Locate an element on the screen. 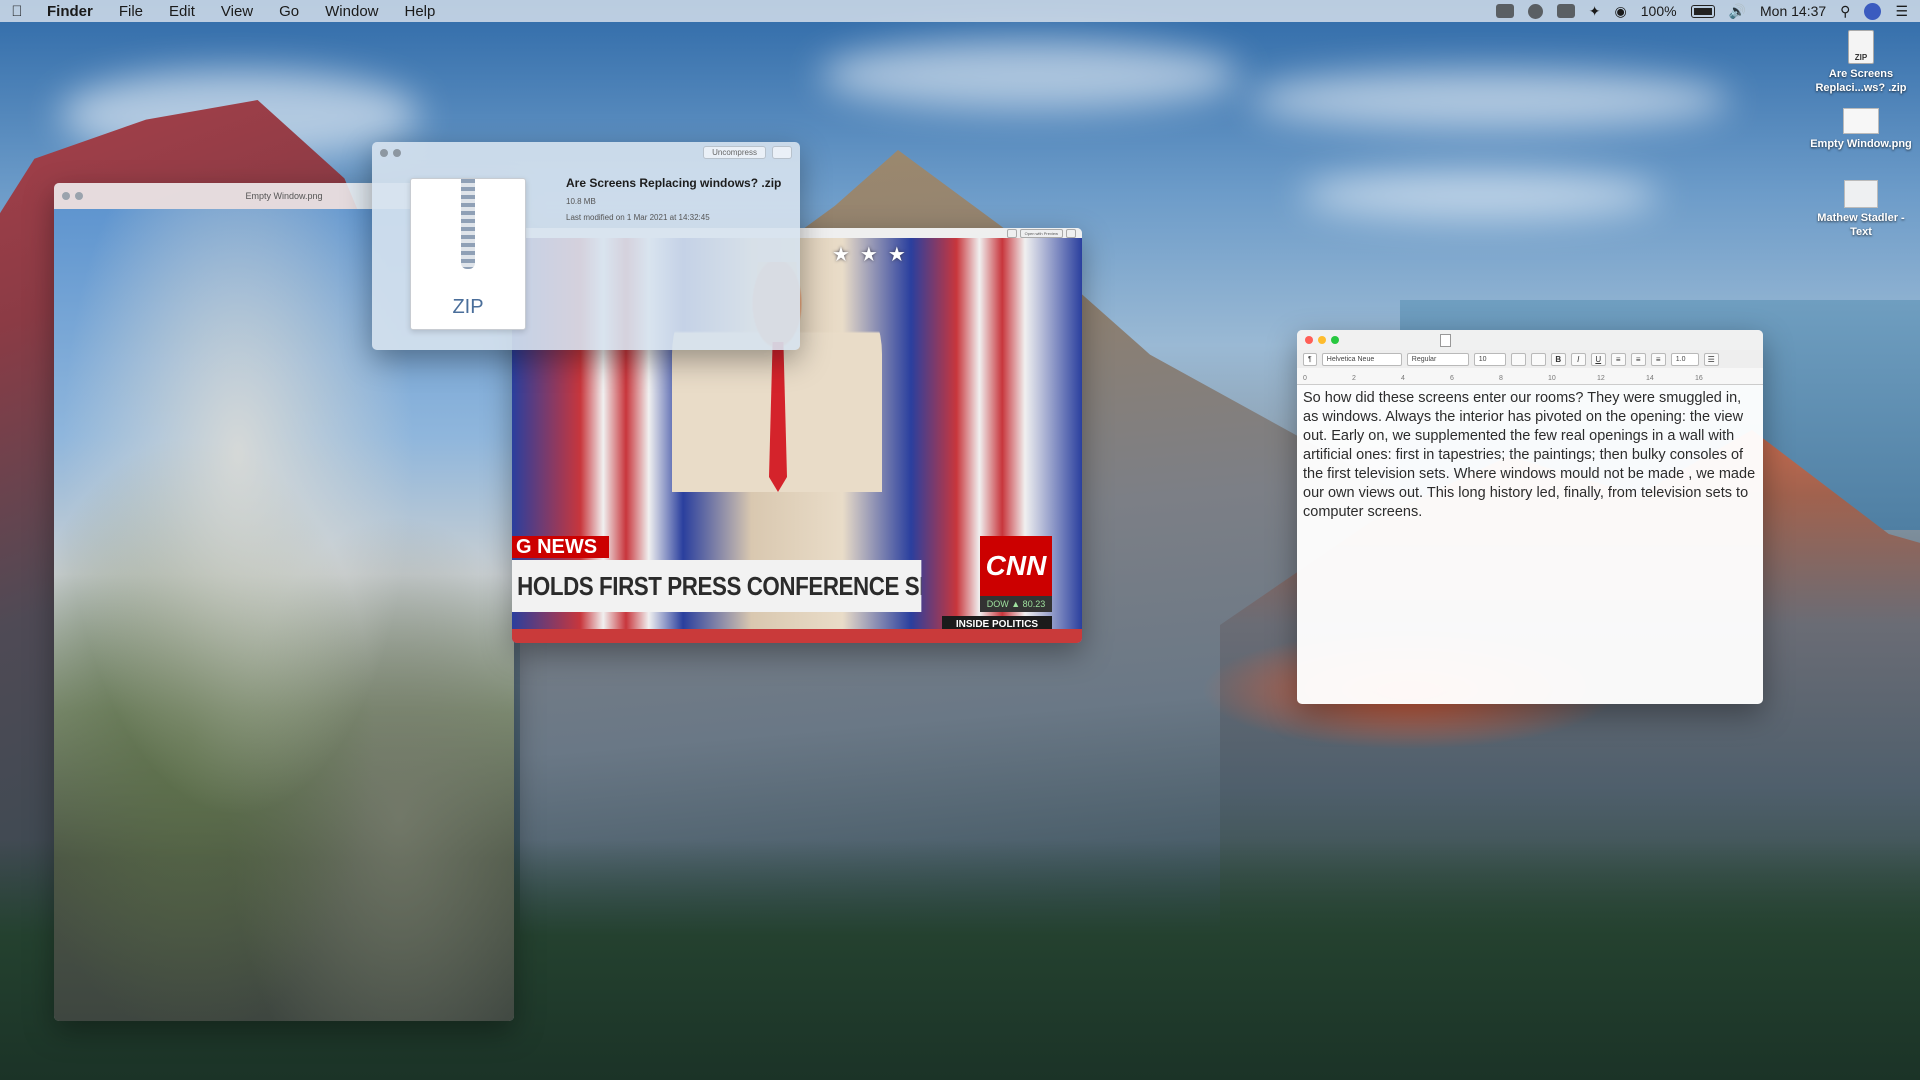 This screenshot has width=1920, height=1080. dropbox-icon is located at coordinates (1504, 11).